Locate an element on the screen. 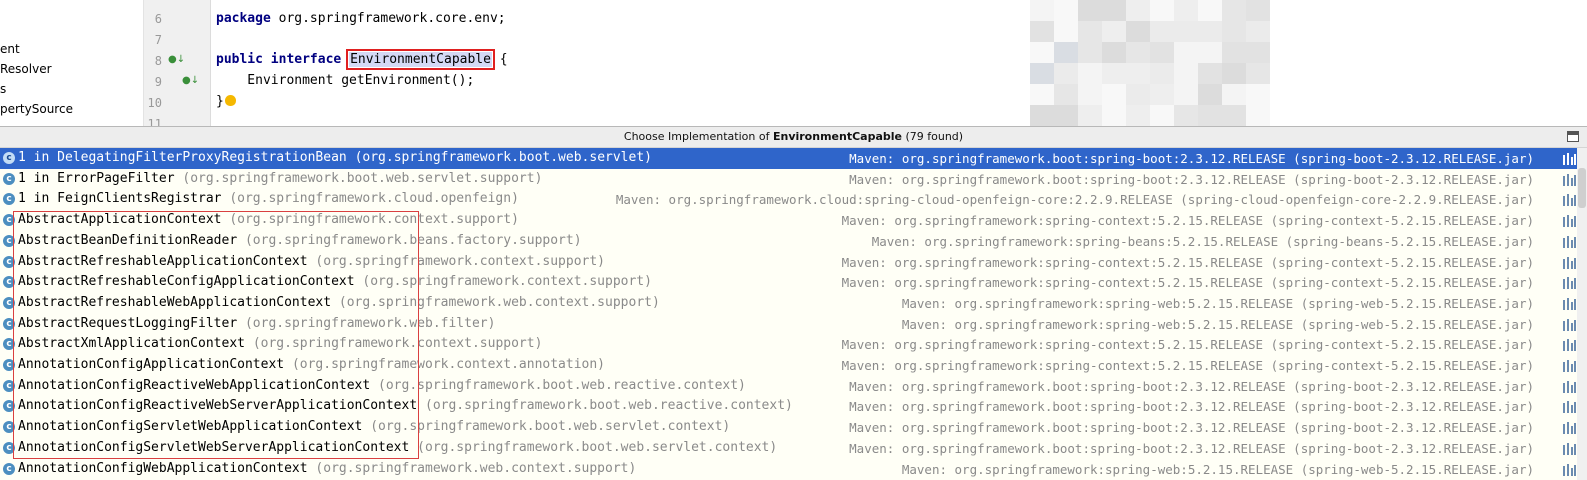  code-line-10: } is located at coordinates (226, 101).